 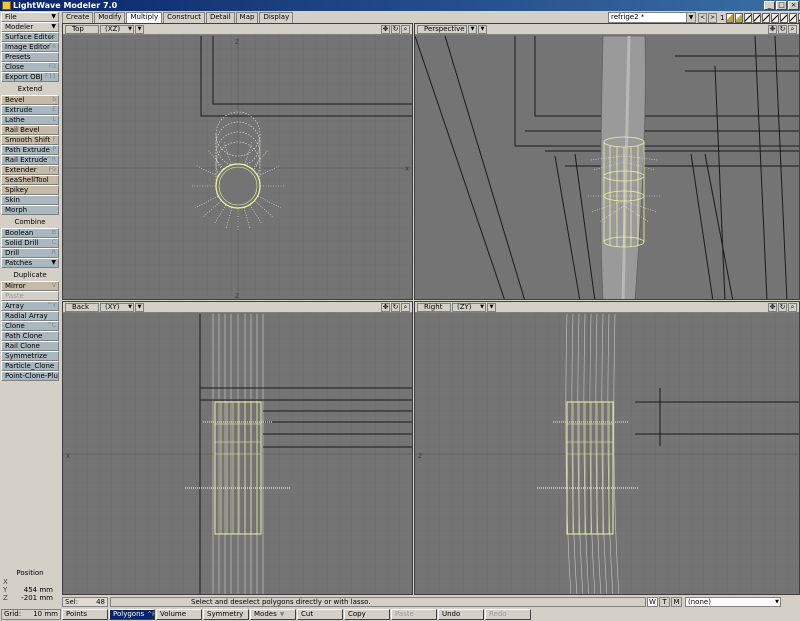 I want to click on viewport-mode-select: (ZY), so click(x=469, y=307).